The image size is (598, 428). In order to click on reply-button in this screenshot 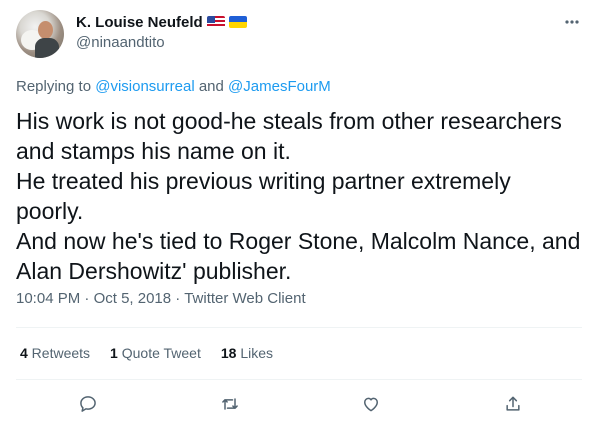, I will do `click(88, 404)`.